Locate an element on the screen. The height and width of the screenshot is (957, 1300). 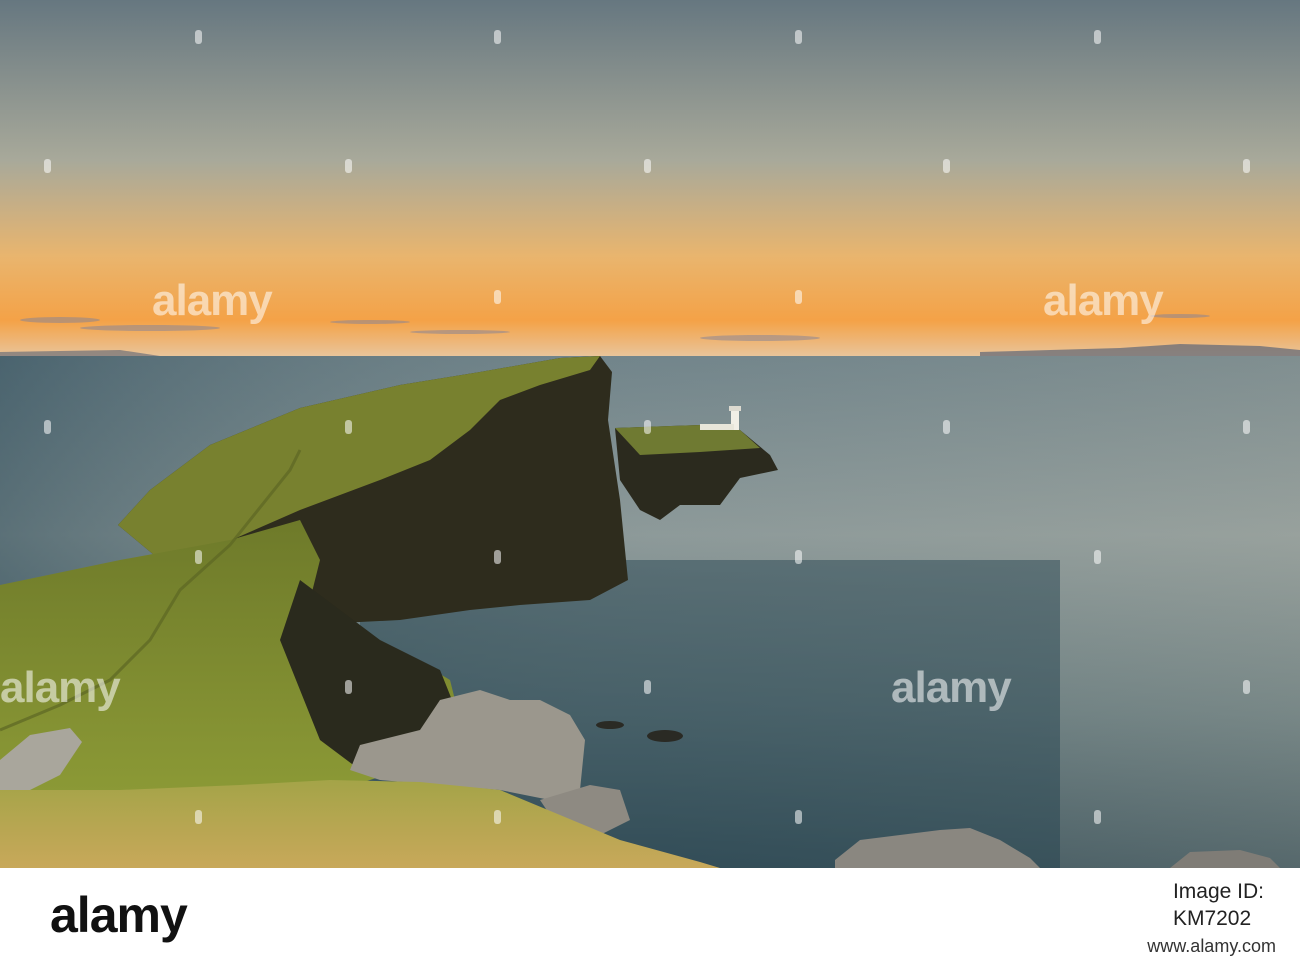
image-id-value: KM7202 is located at coordinates (1212, 918).